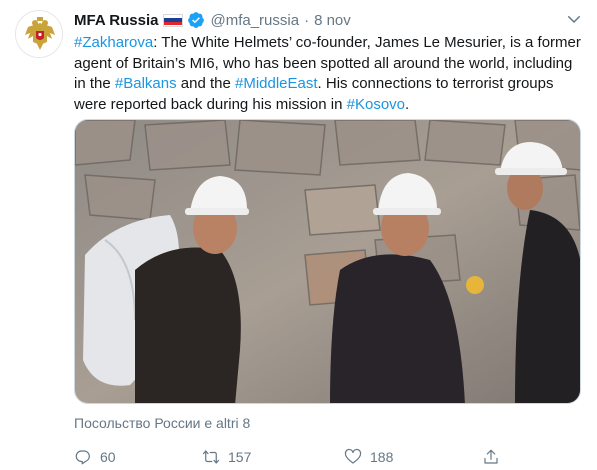  What do you see at coordinates (368, 457) in the screenshot?
I see `like-button: 188` at bounding box center [368, 457].